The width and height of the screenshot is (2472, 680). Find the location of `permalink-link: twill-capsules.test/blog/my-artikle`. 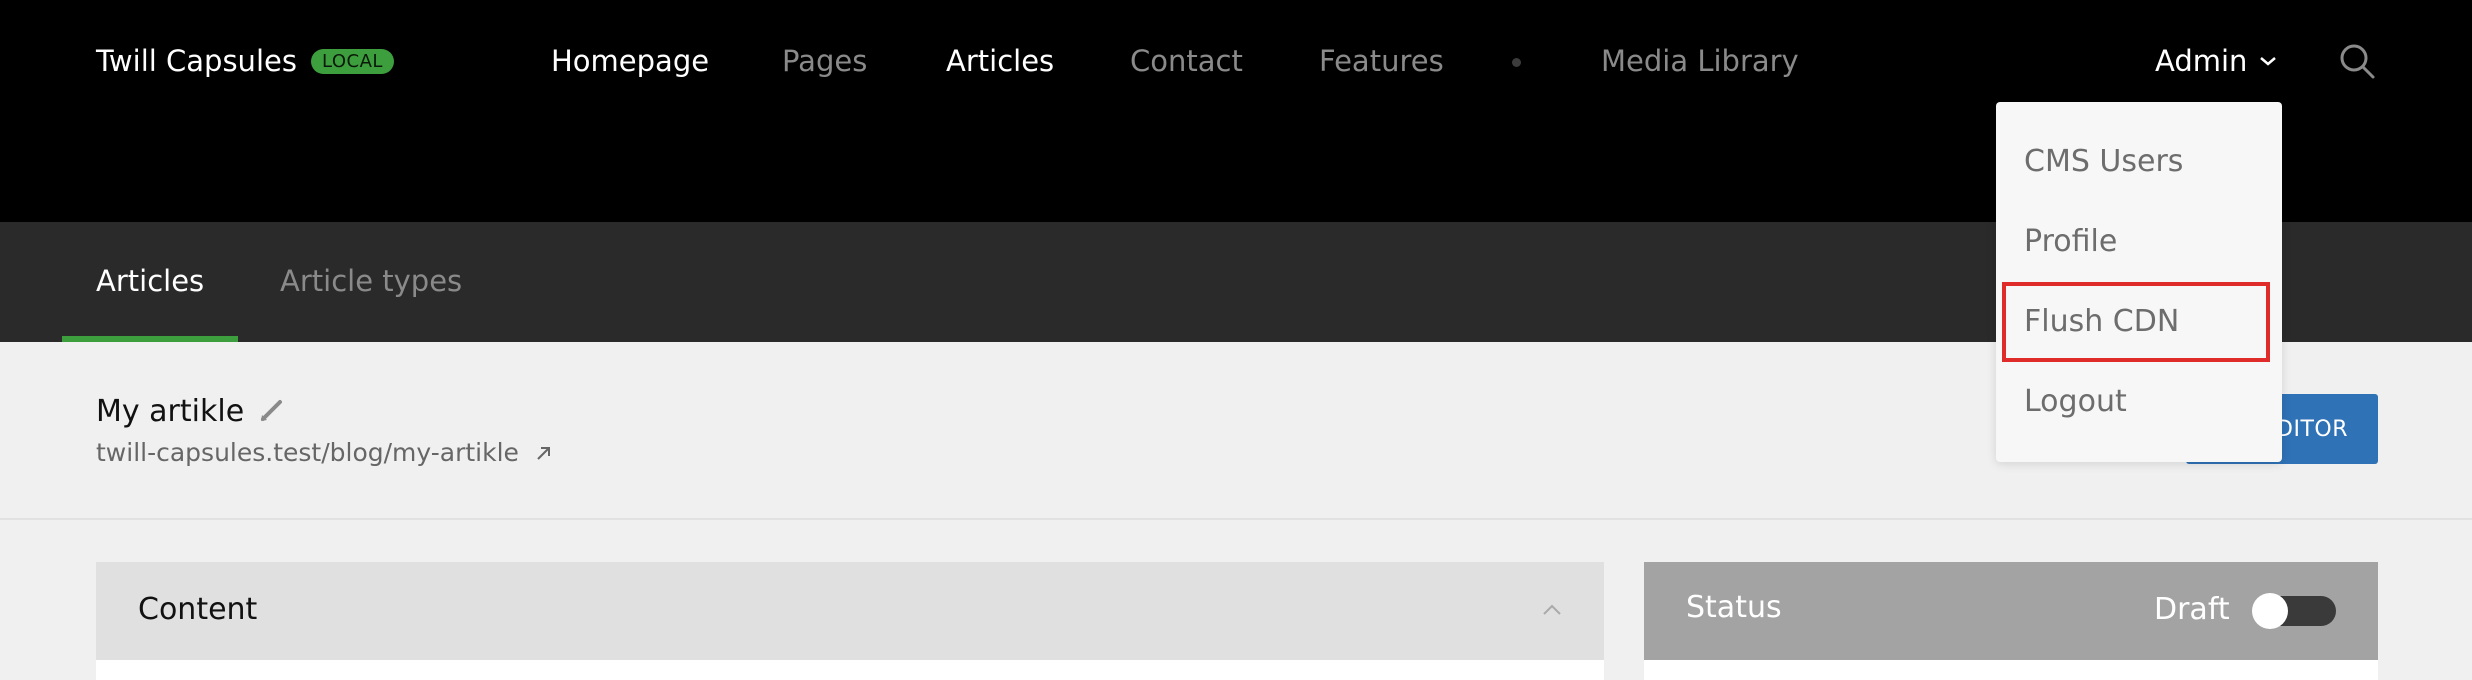

permalink-link: twill-capsules.test/blog/my-artikle is located at coordinates (324, 452).